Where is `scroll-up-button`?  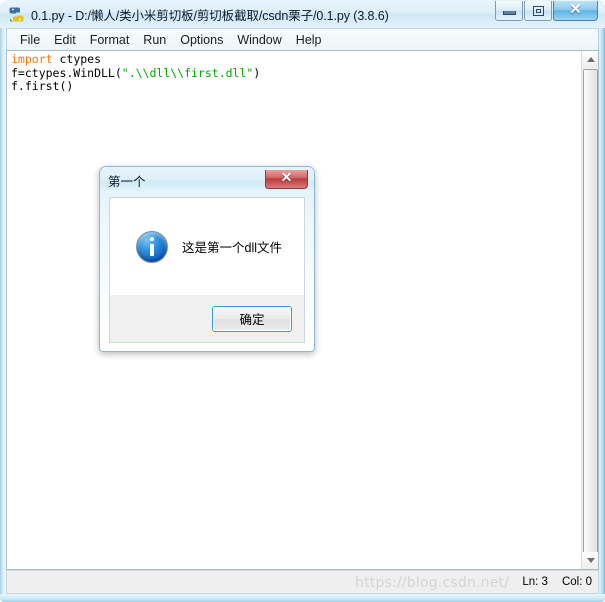 scroll-up-button is located at coordinates (590, 59).